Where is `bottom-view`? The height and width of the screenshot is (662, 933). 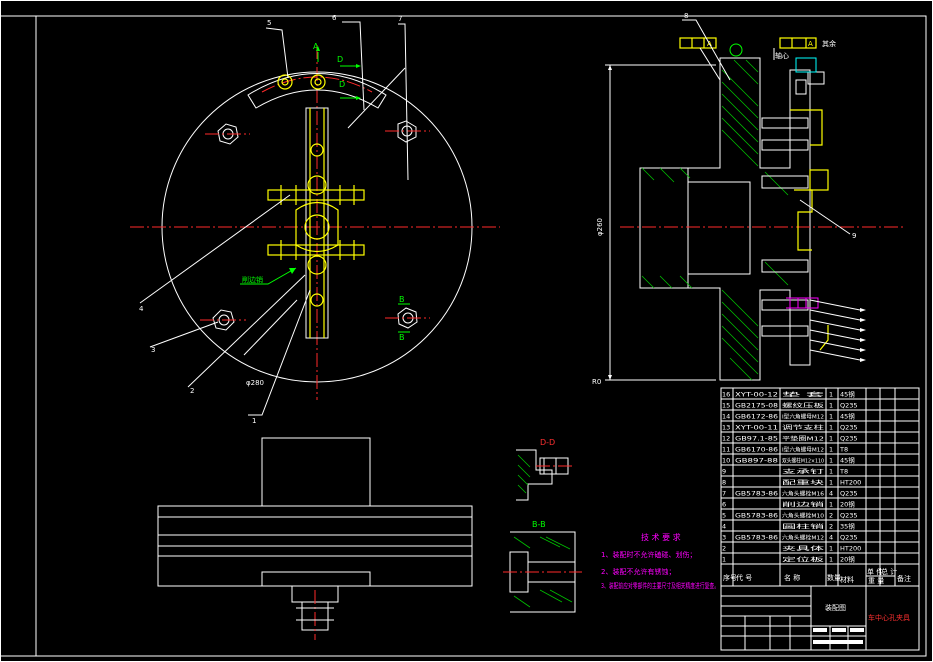
bottom-view is located at coordinates (315, 538).